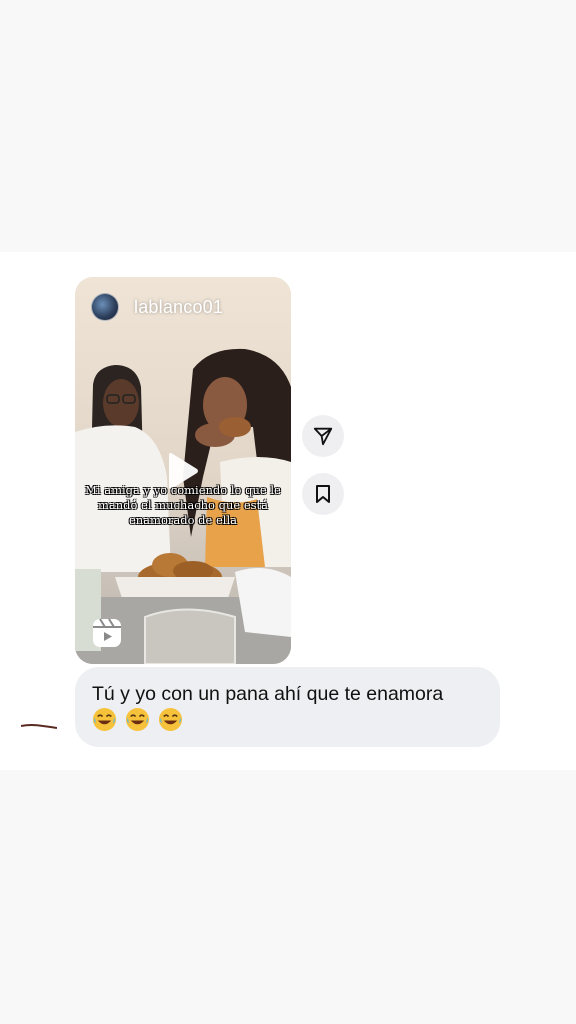 The width and height of the screenshot is (576, 1024). I want to click on message-text: Tú y yo con un pana ahí que te enamora, so click(268, 694).